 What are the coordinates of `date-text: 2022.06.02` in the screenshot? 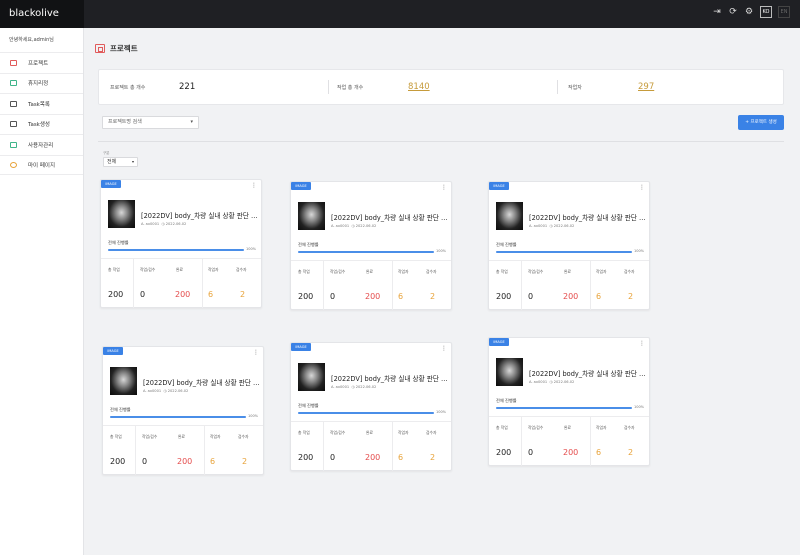 It's located at (176, 224).